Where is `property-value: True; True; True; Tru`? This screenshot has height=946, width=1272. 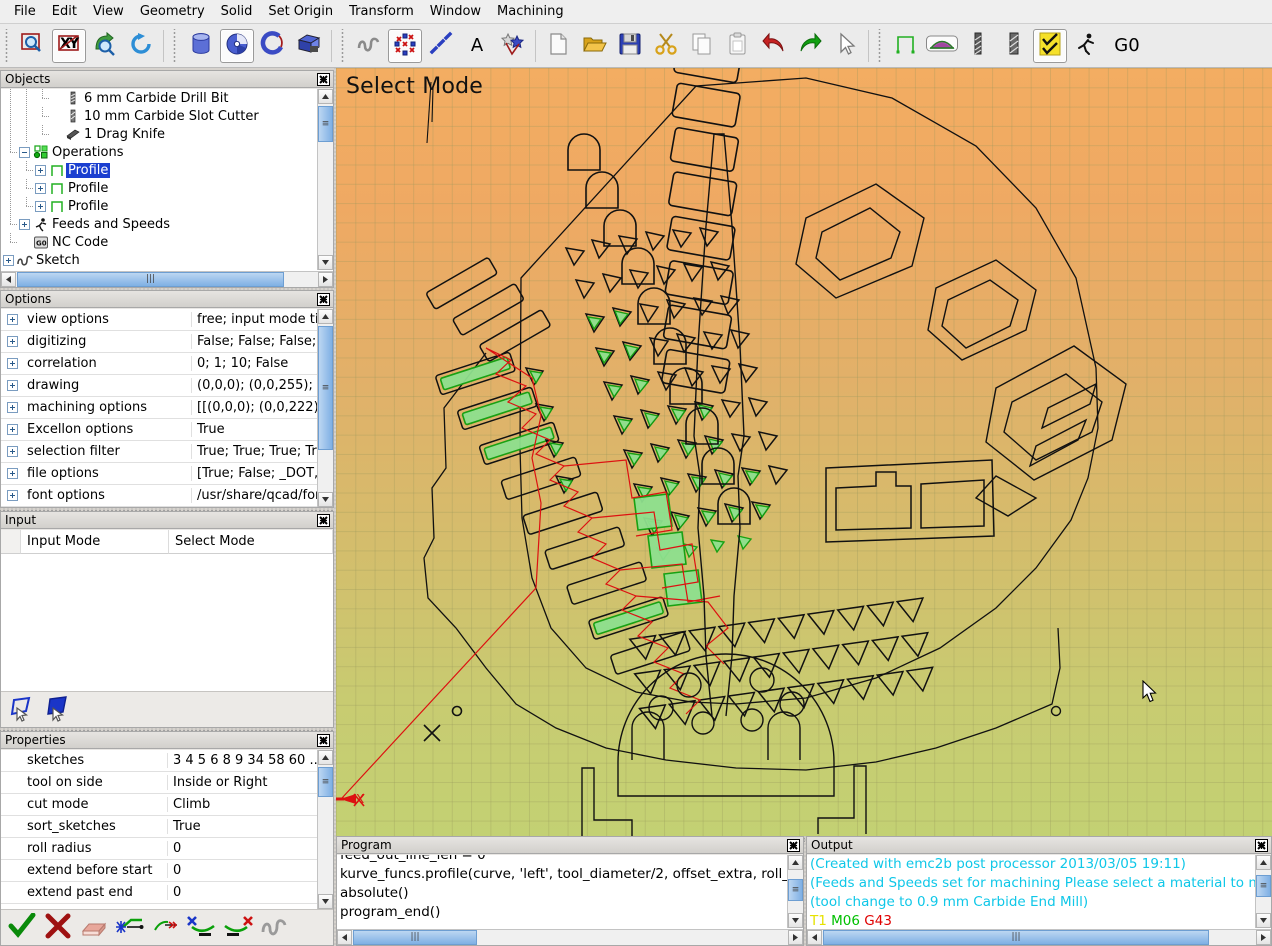
property-value: True; True; True; Tru is located at coordinates (254, 451).